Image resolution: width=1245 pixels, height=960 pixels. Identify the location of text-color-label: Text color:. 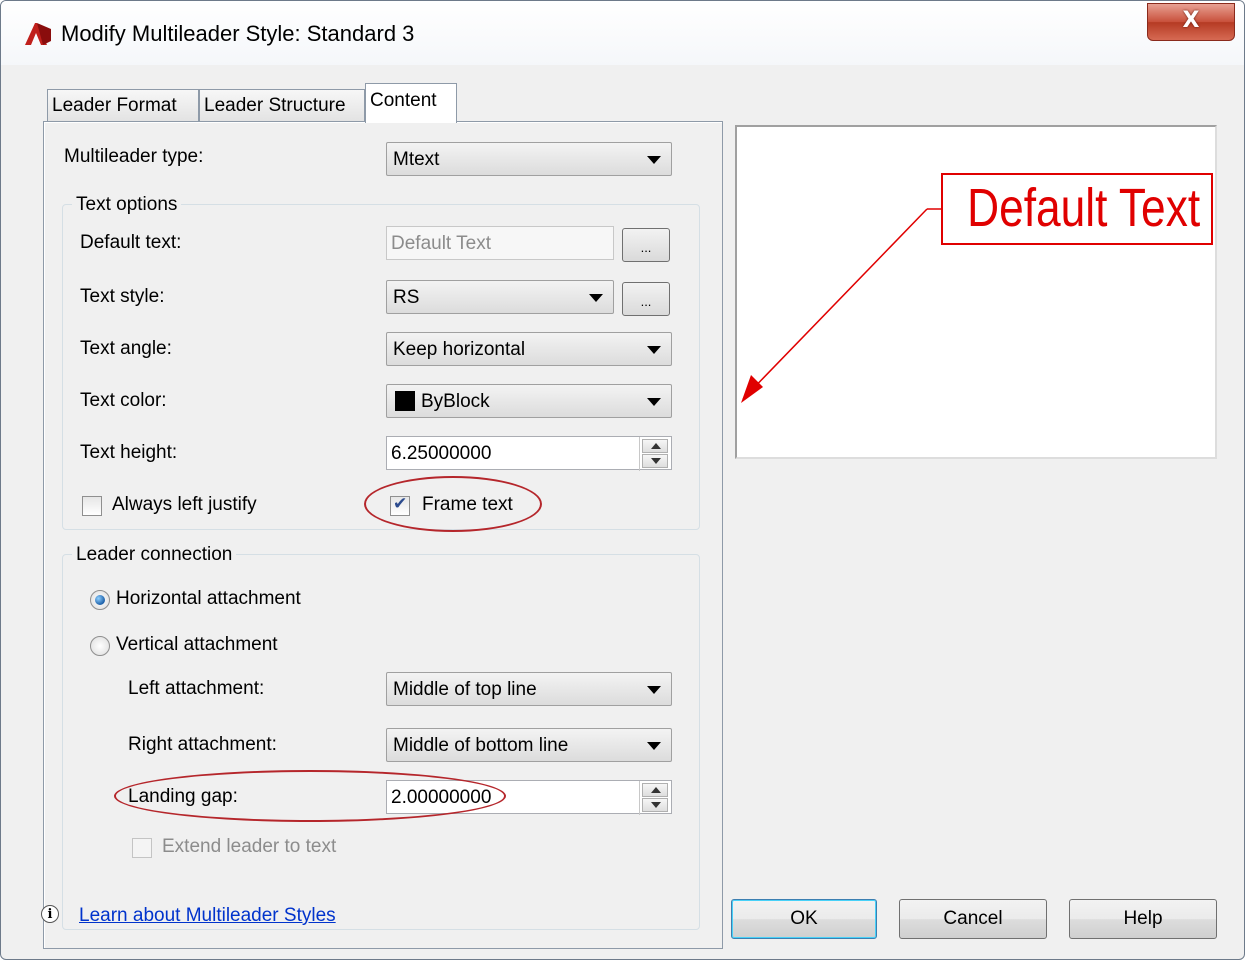
(123, 400).